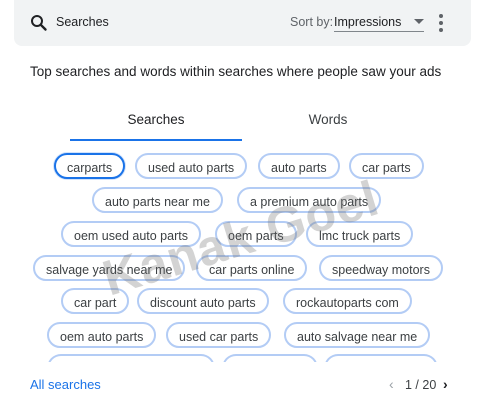 This screenshot has height=408, width=485. I want to click on pagination-text: 1 / 20, so click(421, 385).